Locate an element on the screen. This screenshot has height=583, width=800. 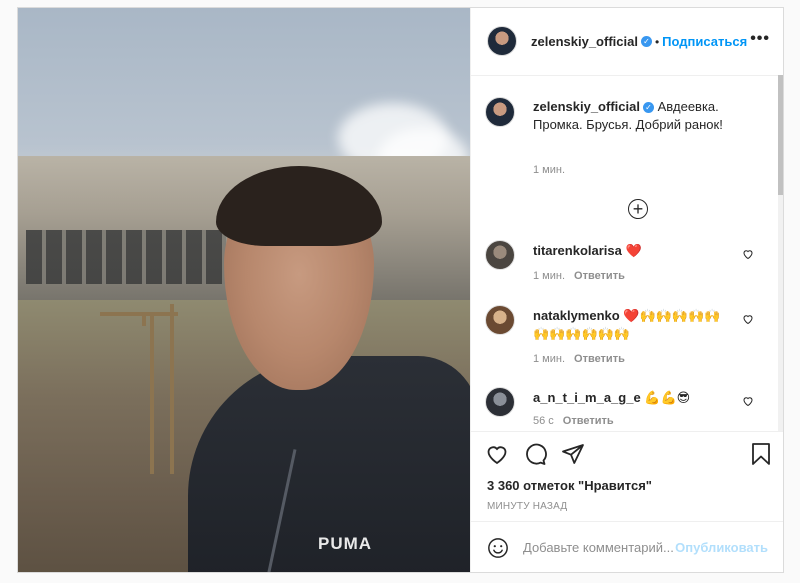
bookmark-icon is located at coordinates (761, 454).